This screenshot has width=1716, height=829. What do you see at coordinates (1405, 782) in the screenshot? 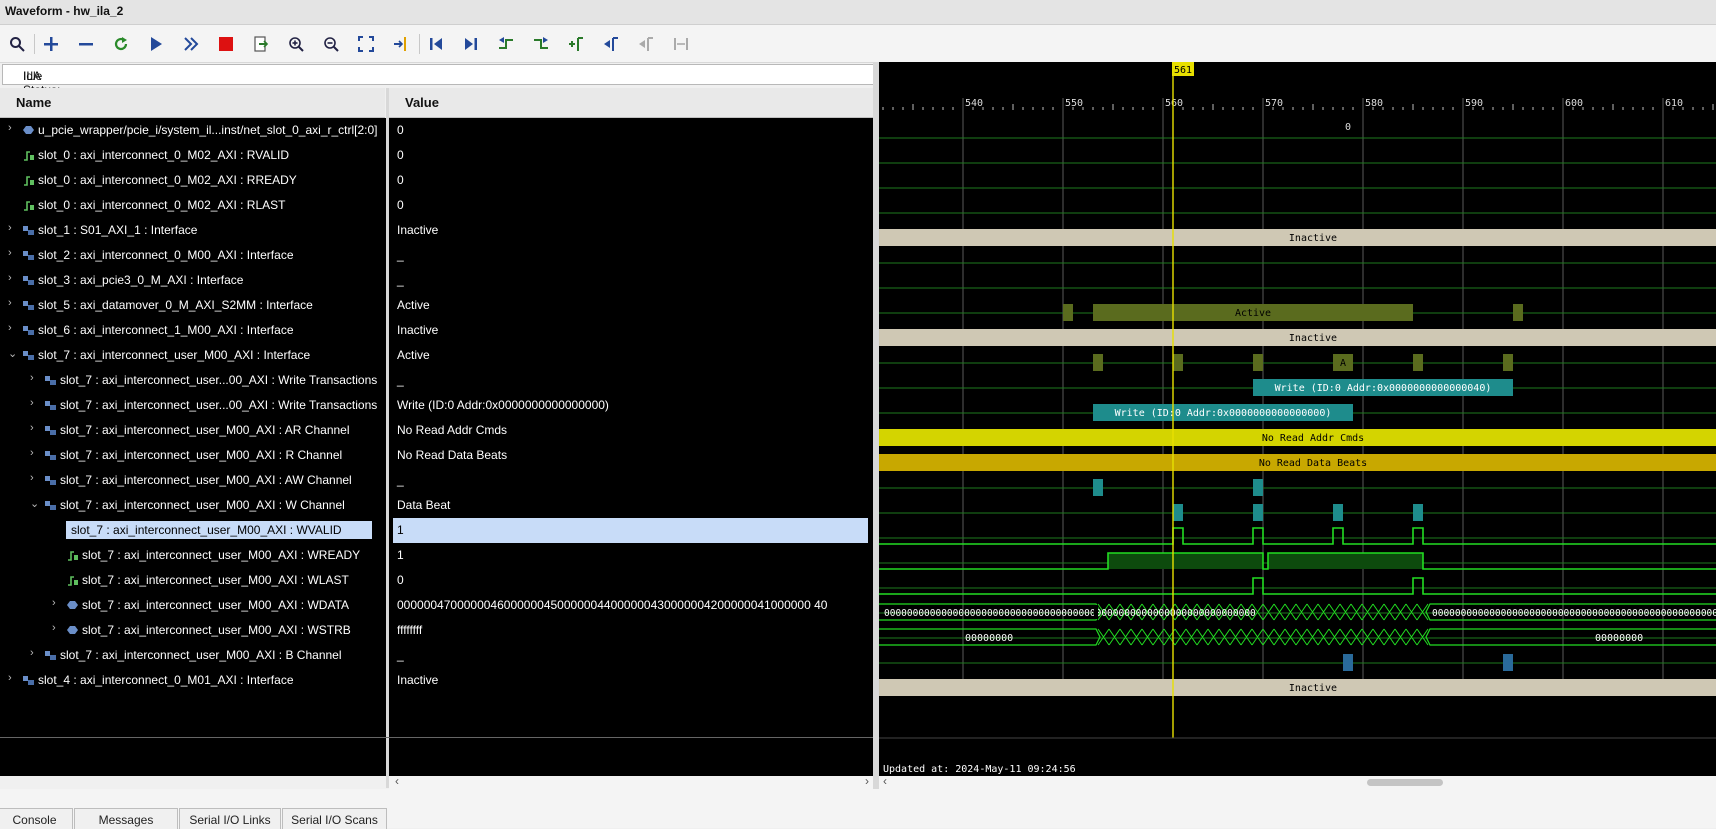
I see `waveform-scroll-thumb` at bounding box center [1405, 782].